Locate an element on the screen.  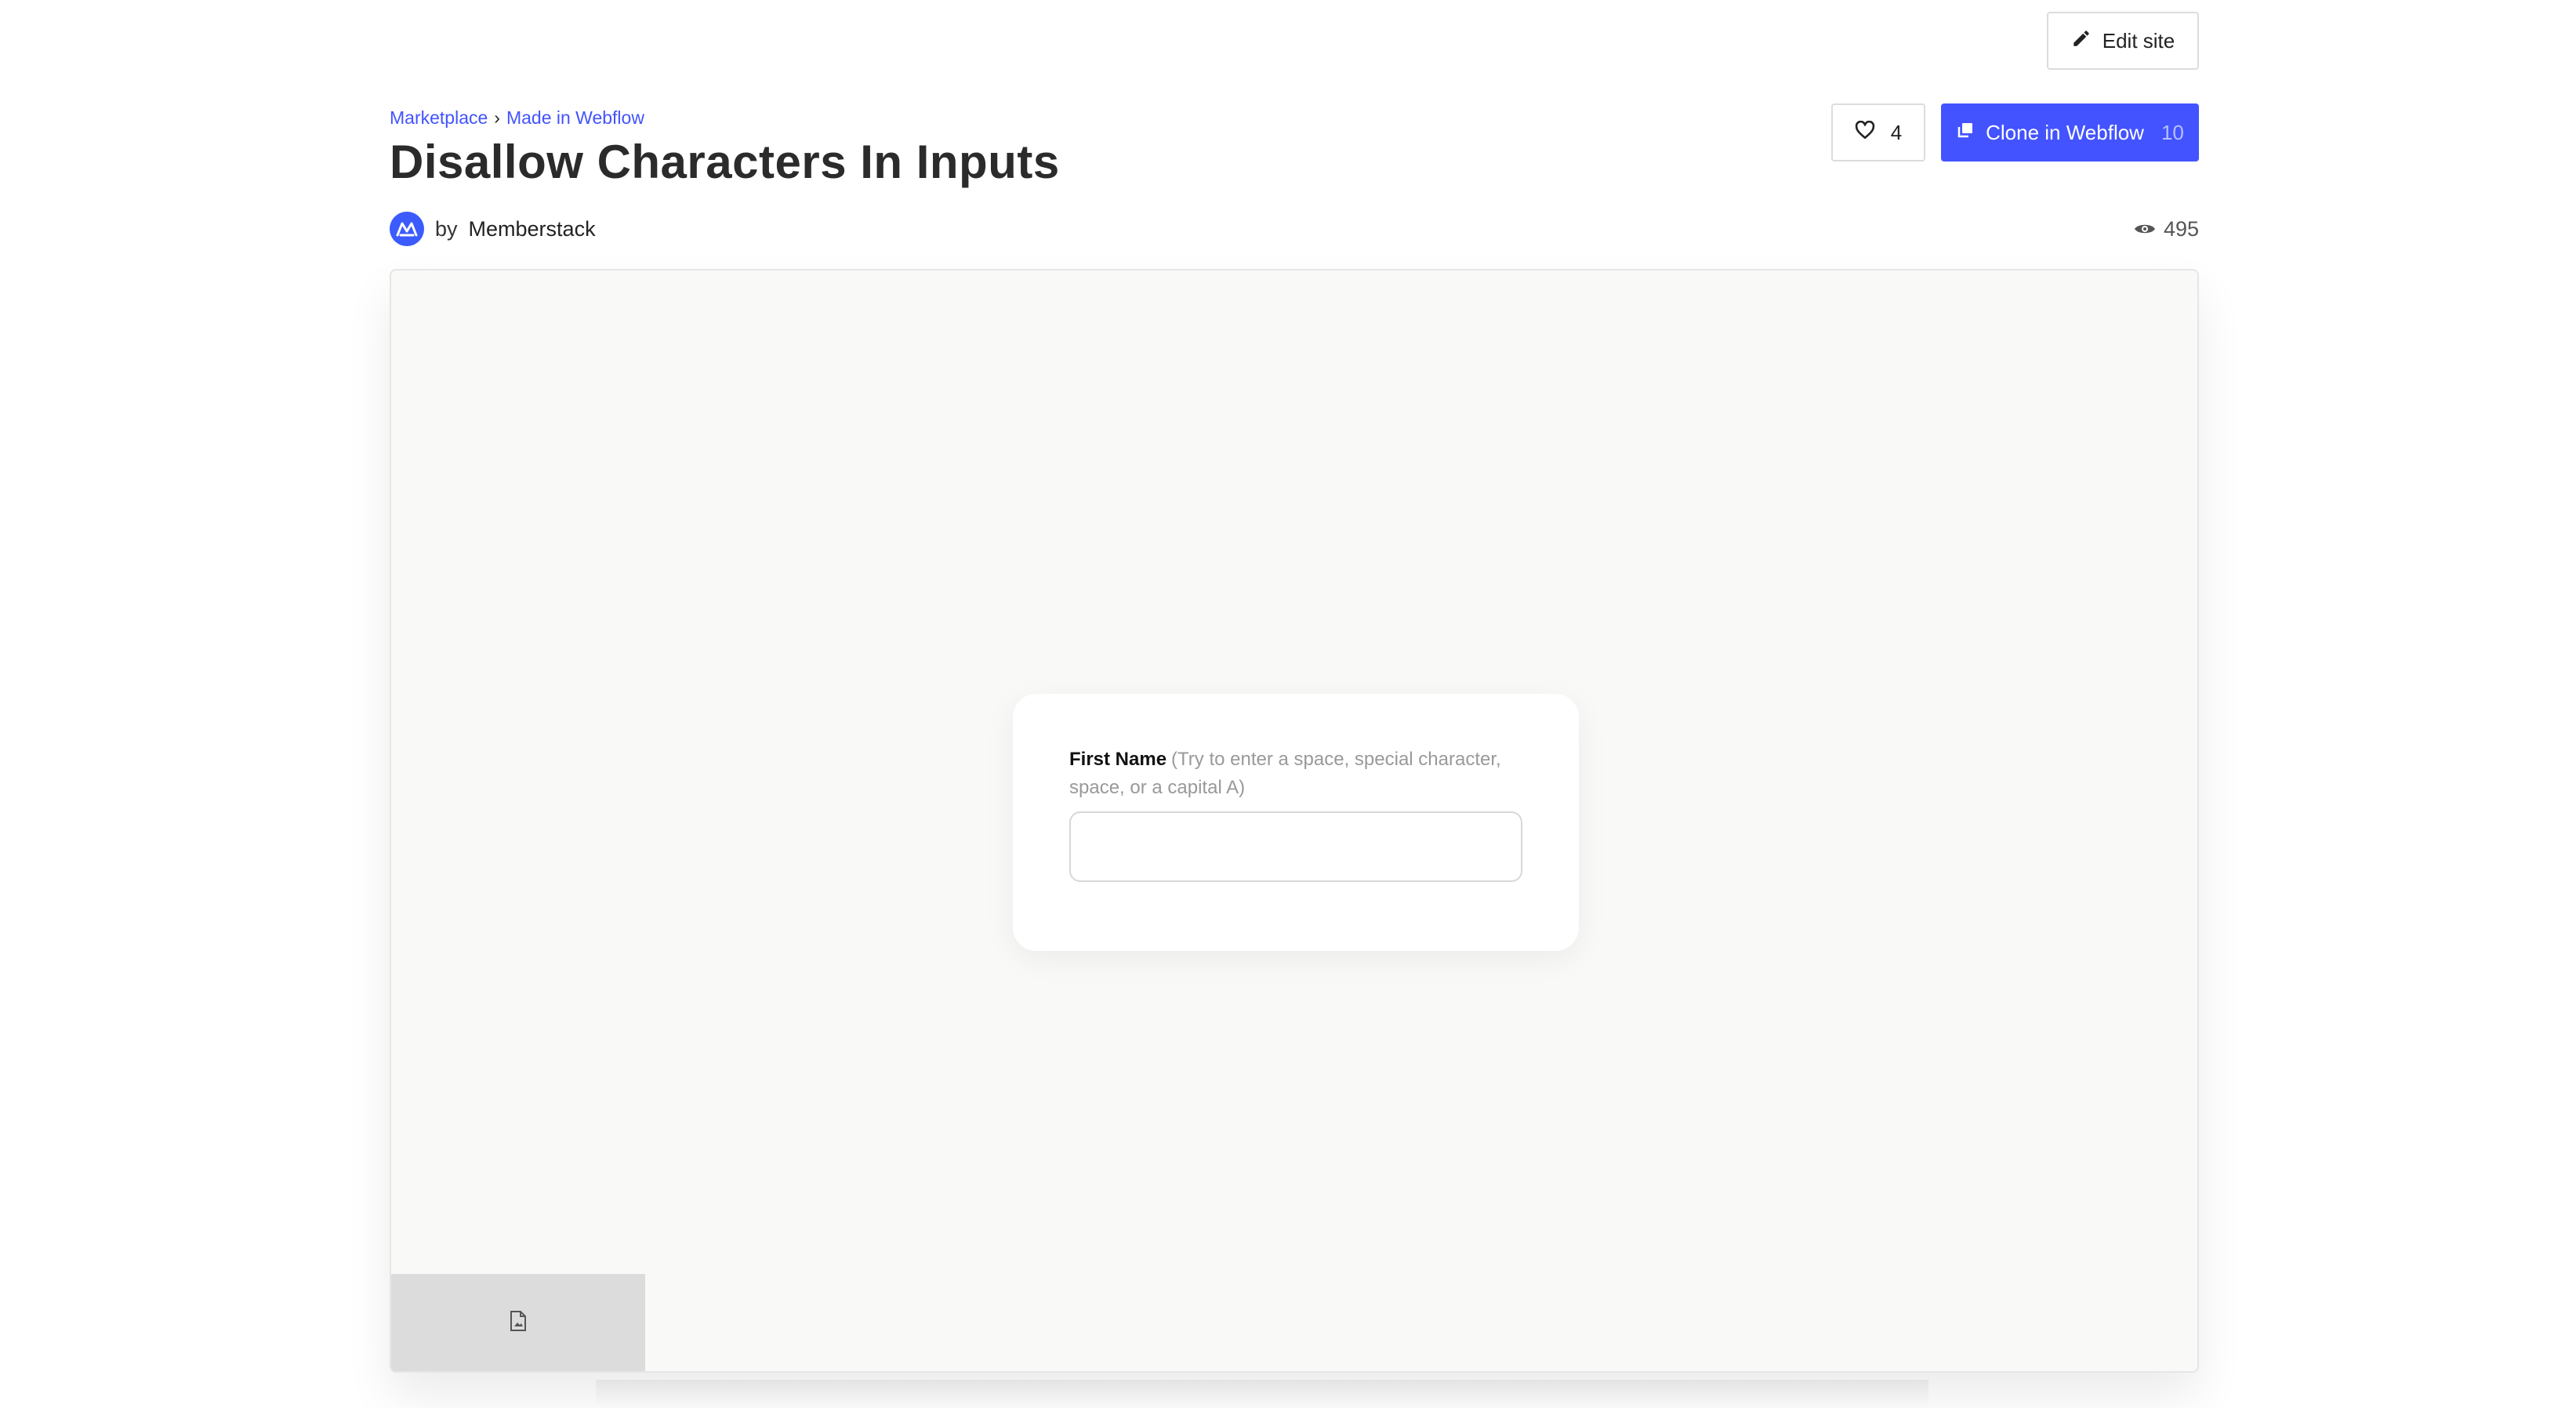
thumbnail-strip is located at coordinates (518, 1322).